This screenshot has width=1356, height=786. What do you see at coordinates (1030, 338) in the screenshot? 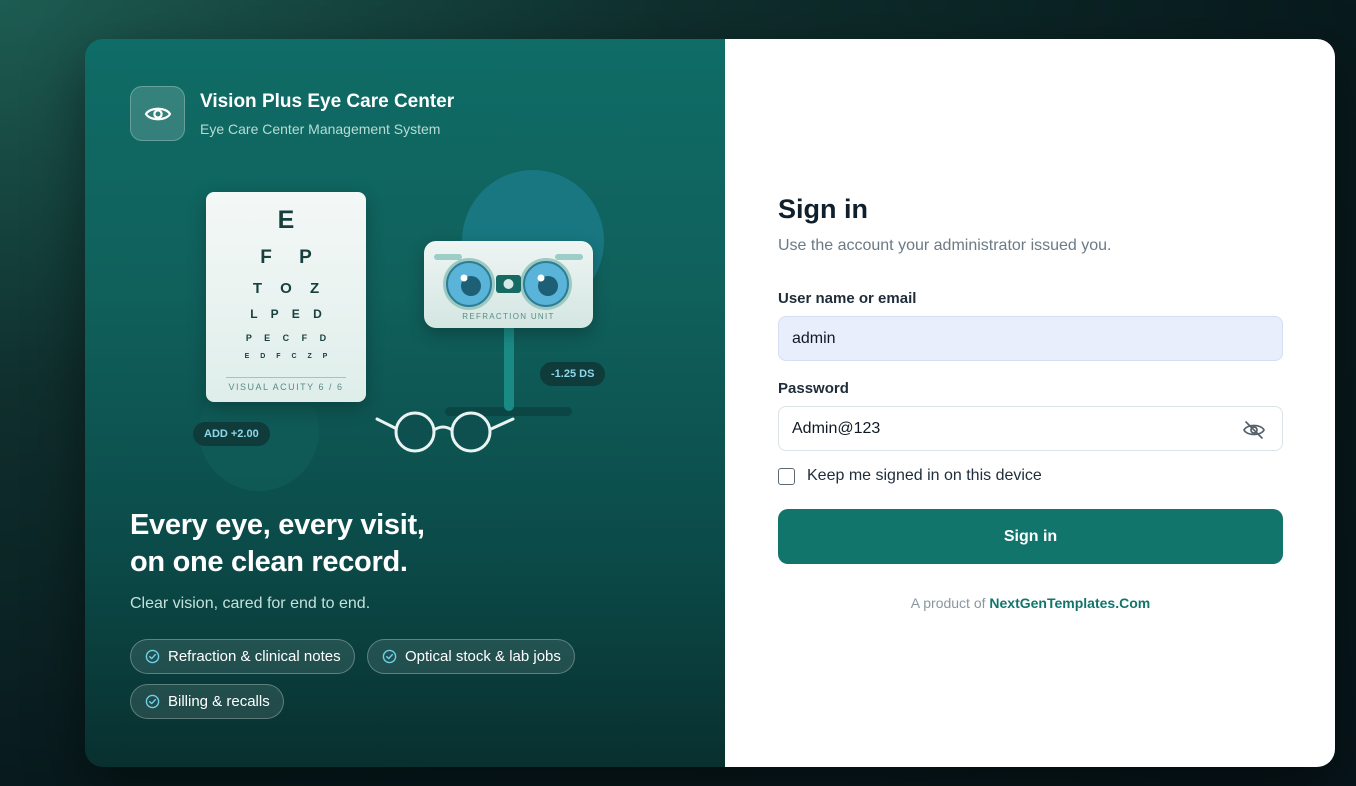
I see `username-field: admin` at bounding box center [1030, 338].